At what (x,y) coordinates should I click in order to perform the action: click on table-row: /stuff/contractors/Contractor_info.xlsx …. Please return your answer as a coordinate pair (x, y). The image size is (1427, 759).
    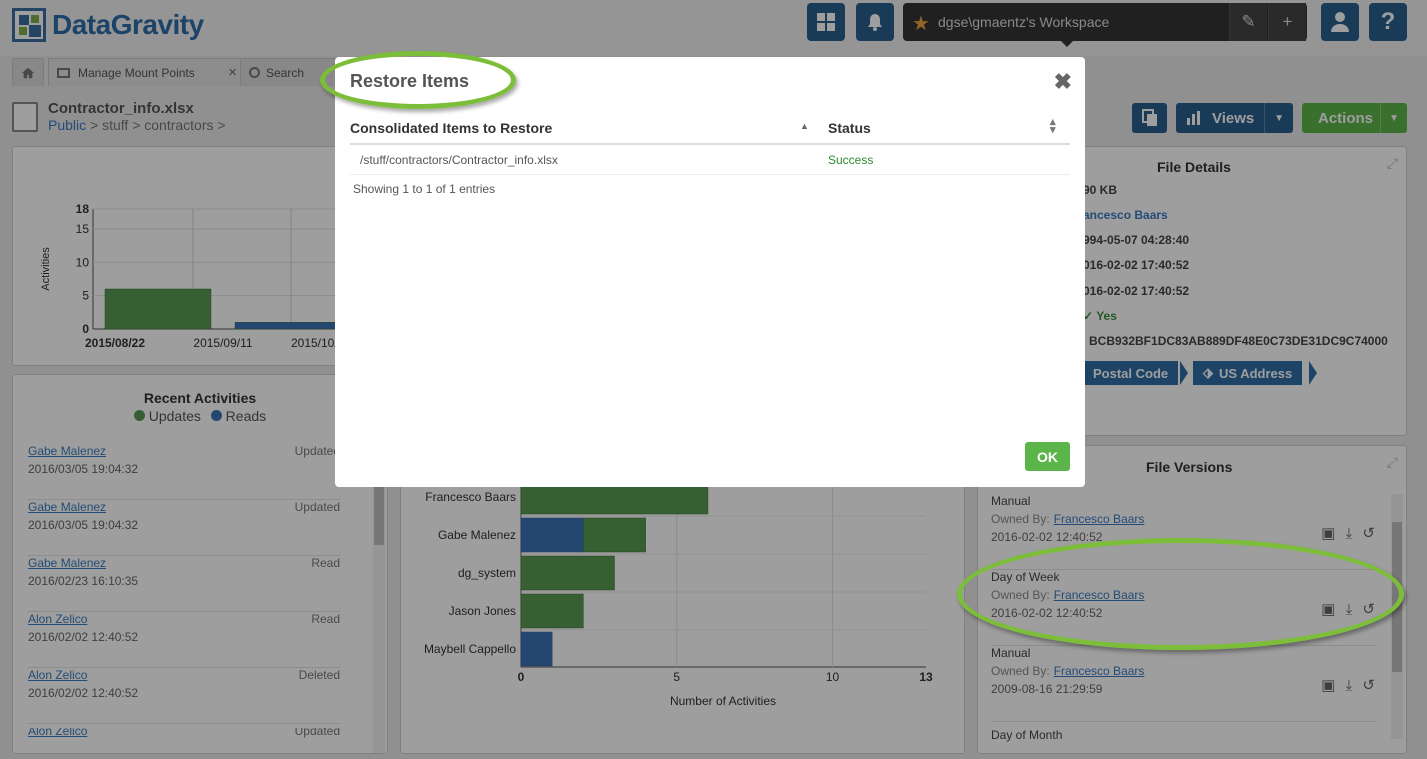
    Looking at the image, I should click on (710, 161).